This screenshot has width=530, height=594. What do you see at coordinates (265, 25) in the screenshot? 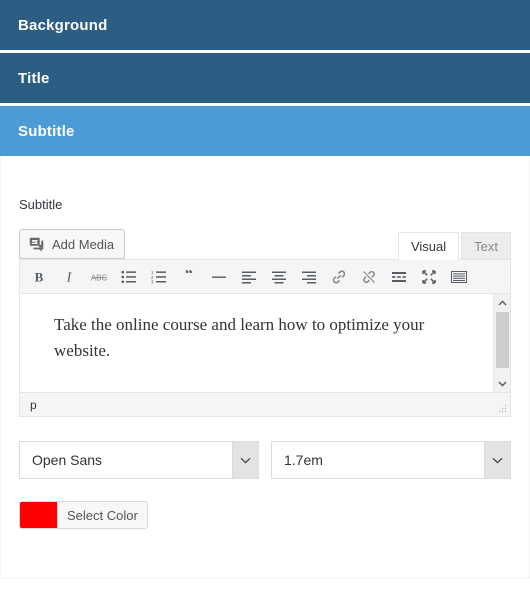
I see `accordion-header-background: Background` at bounding box center [265, 25].